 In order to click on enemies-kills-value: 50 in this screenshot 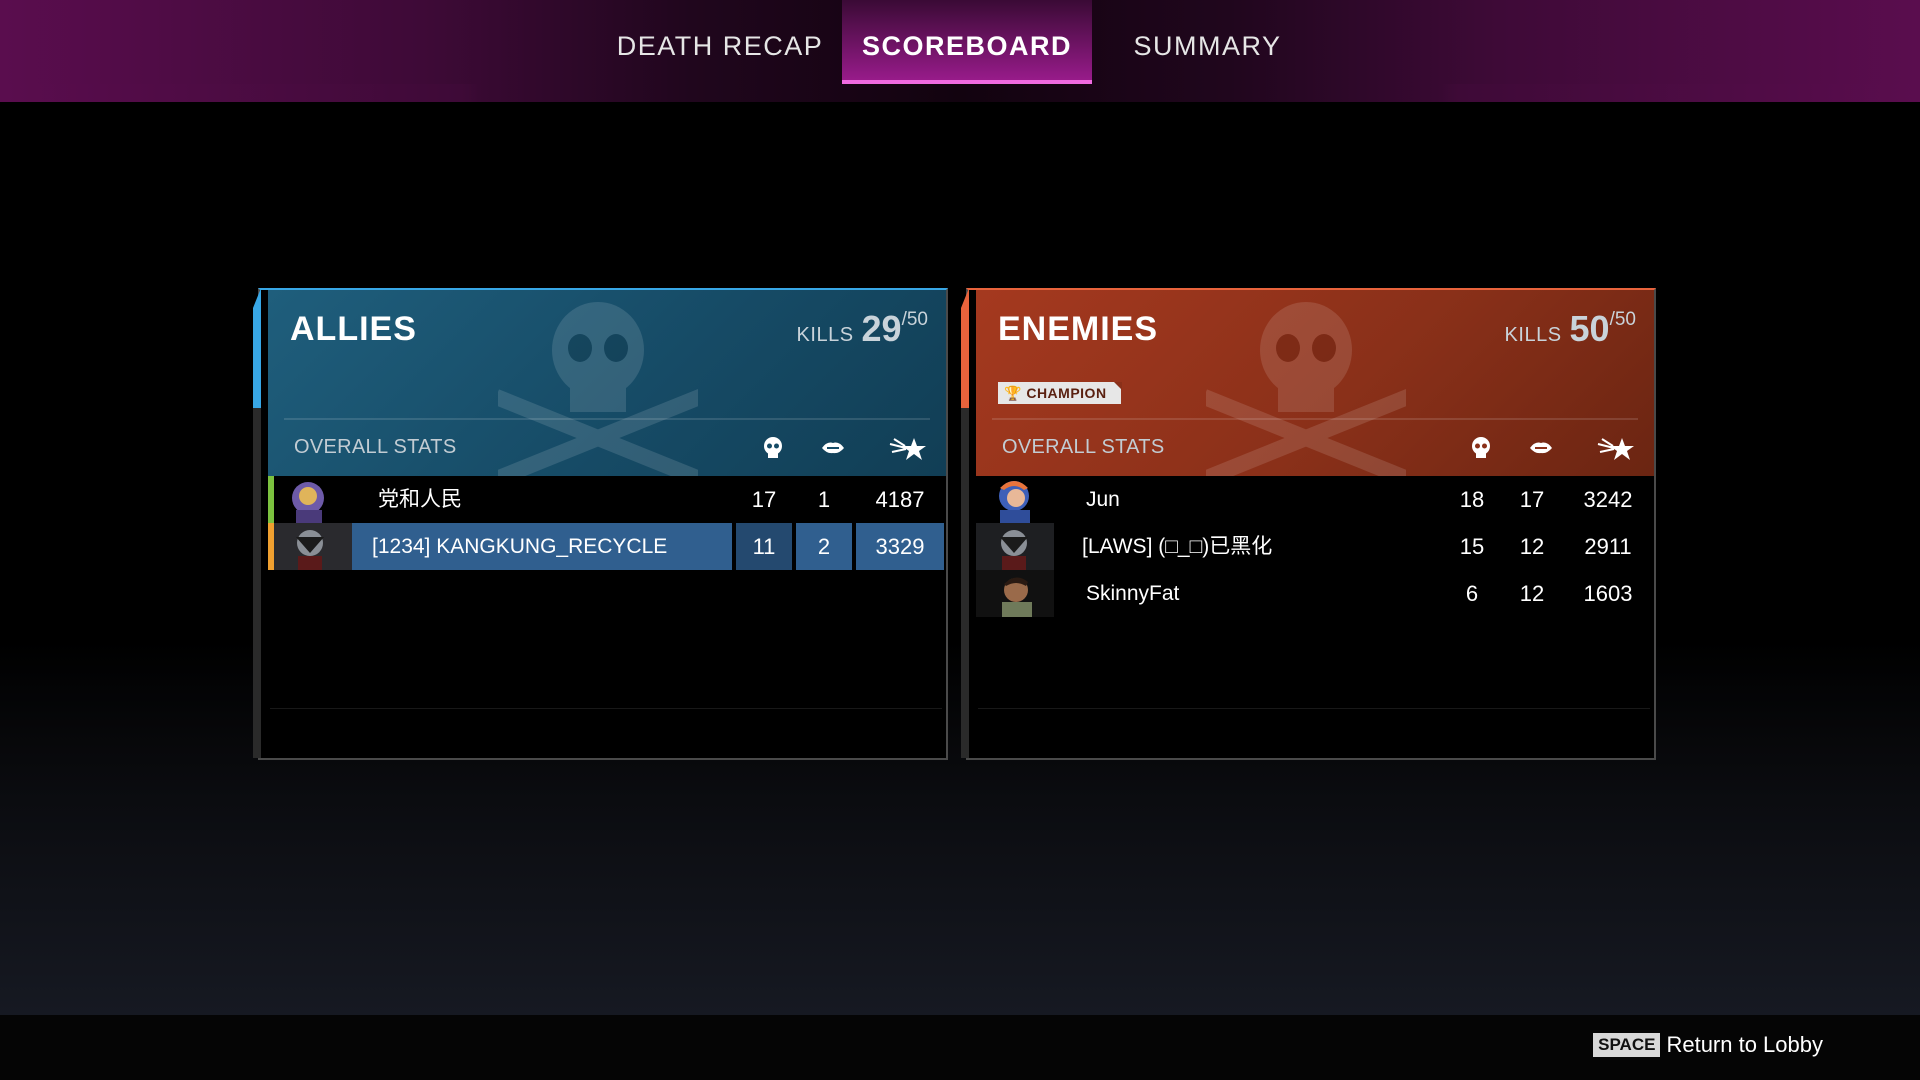, I will do `click(1589, 328)`.